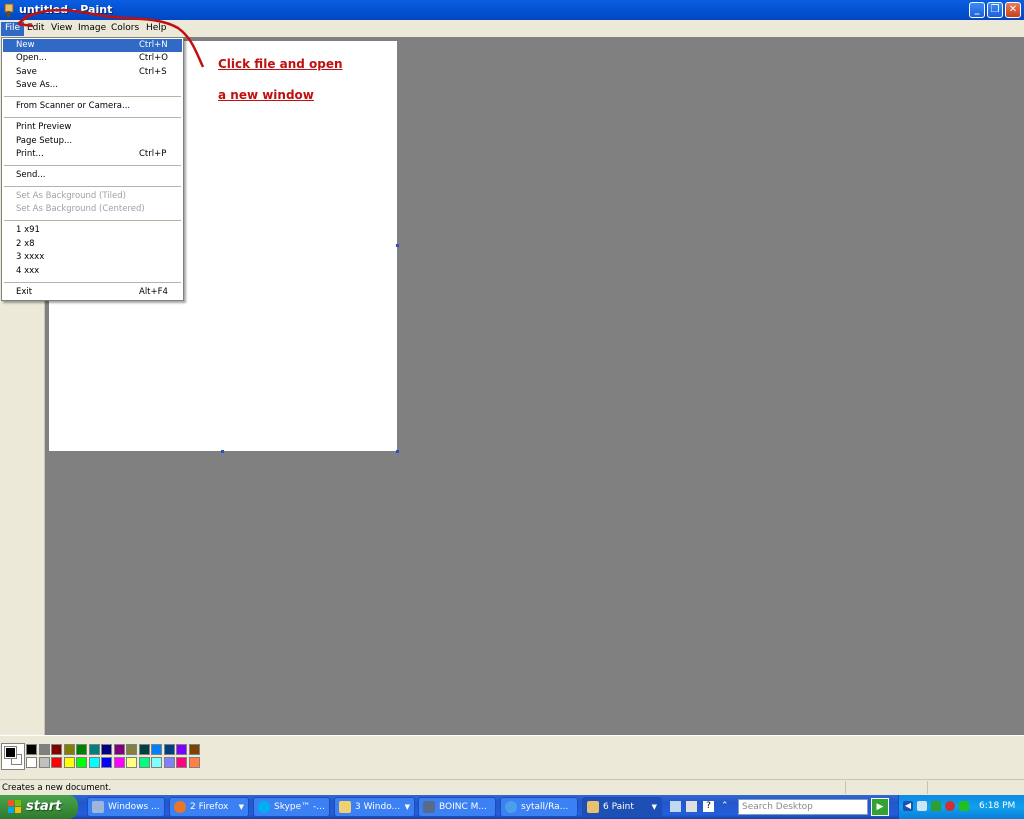 The height and width of the screenshot is (819, 1024). Describe the element at coordinates (708, 806) in the screenshot. I see `help-icon: ?` at that location.